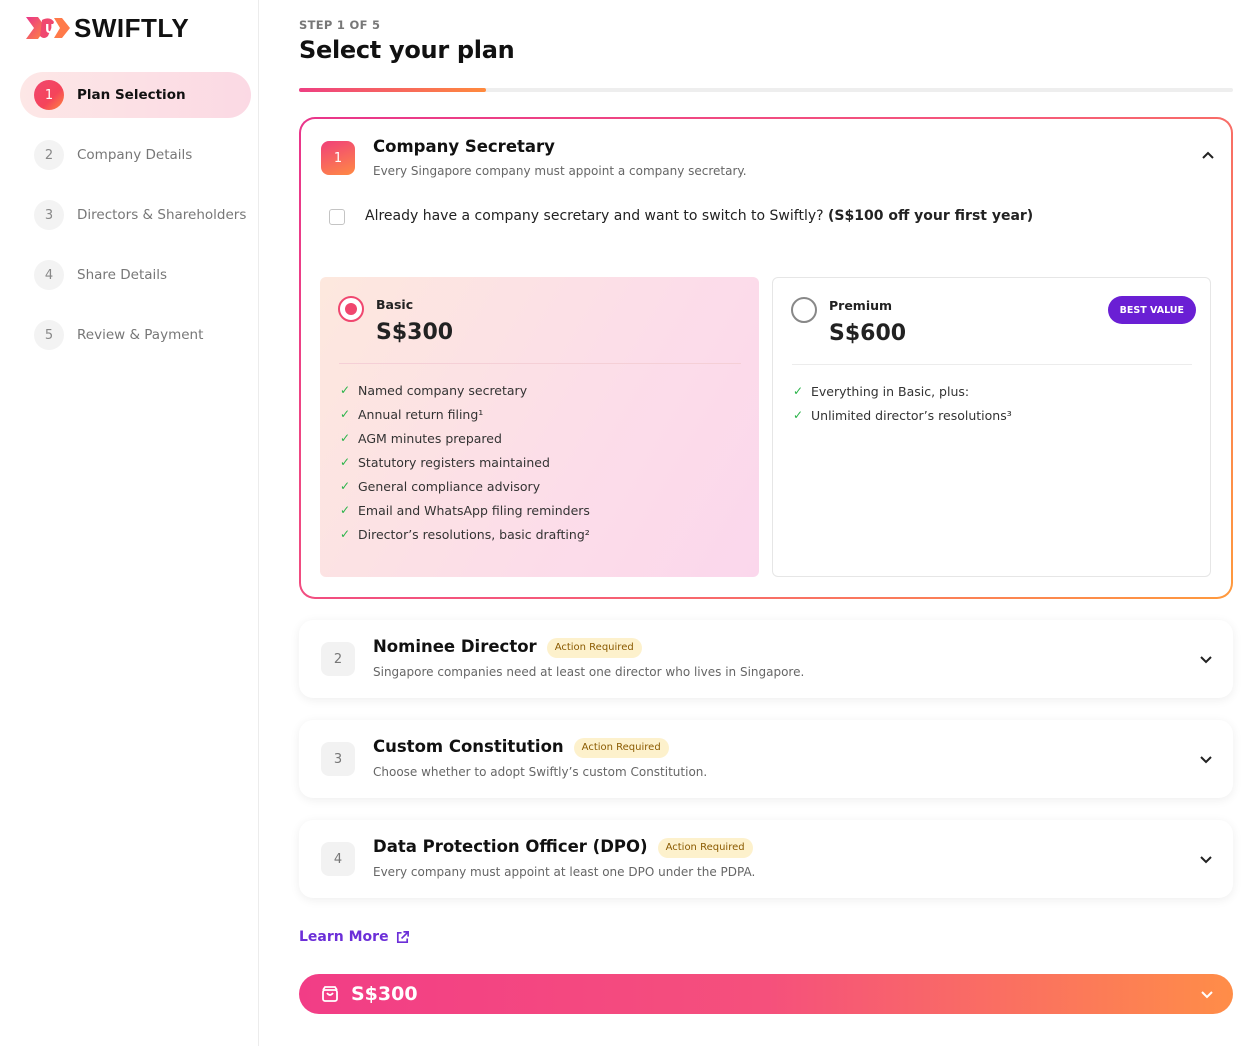  I want to click on step-label: Share Details, so click(122, 275).